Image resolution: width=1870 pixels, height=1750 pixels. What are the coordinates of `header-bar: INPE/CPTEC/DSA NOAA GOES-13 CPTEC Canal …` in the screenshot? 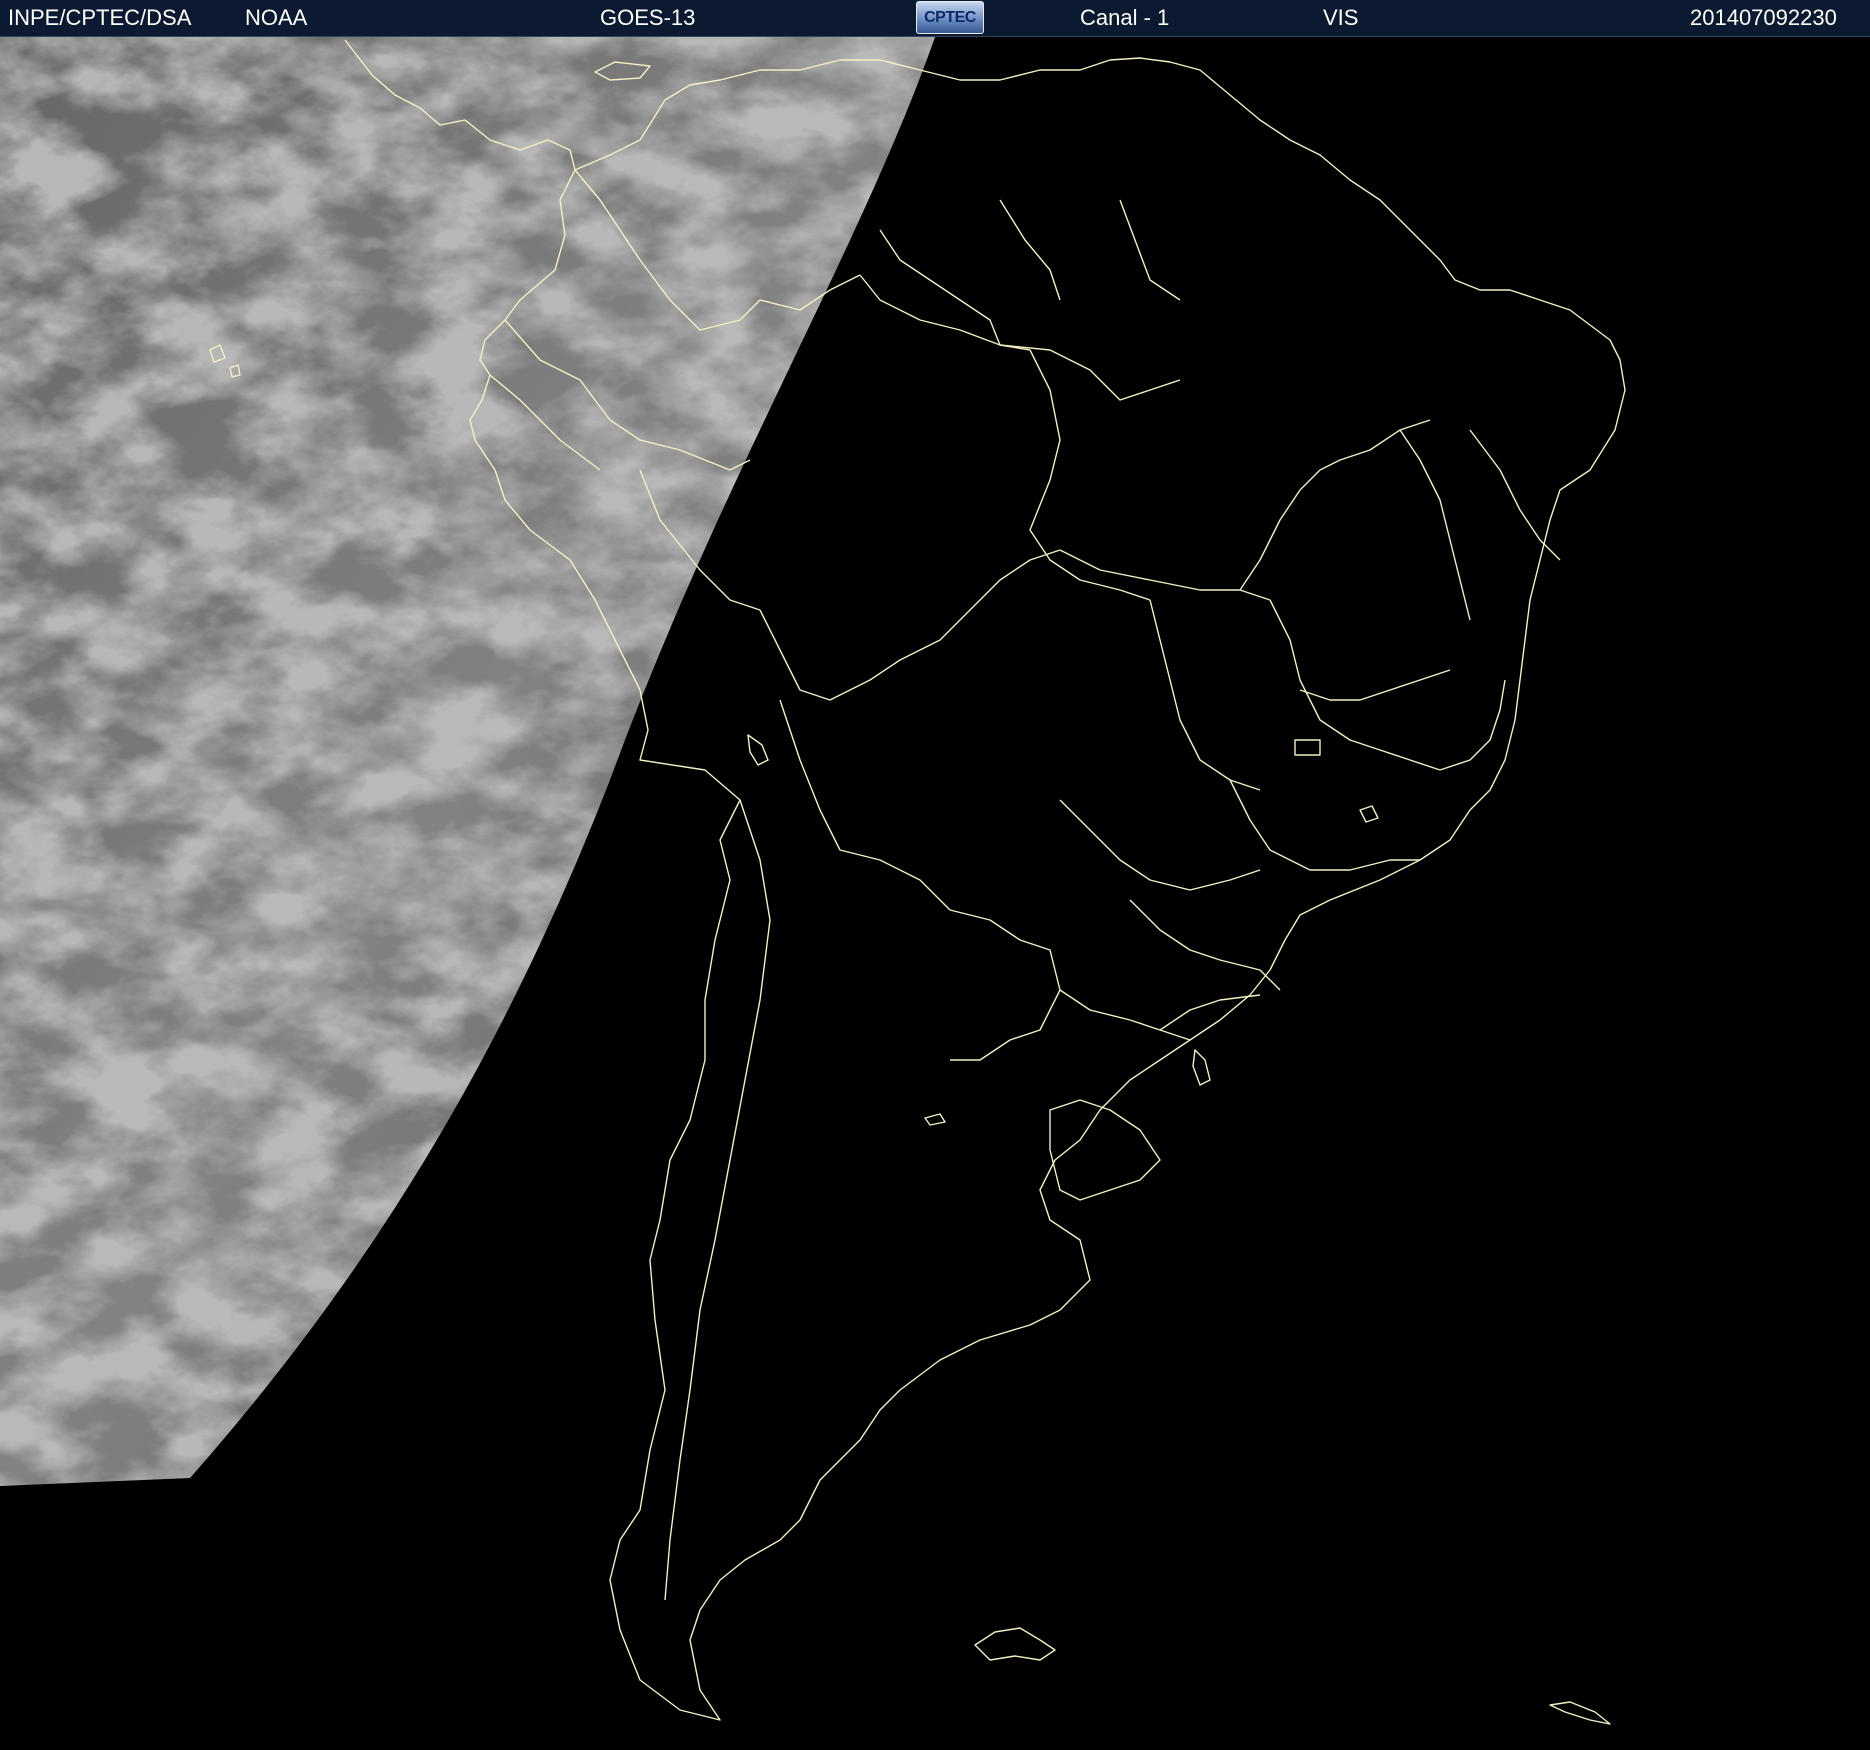 It's located at (935, 18).